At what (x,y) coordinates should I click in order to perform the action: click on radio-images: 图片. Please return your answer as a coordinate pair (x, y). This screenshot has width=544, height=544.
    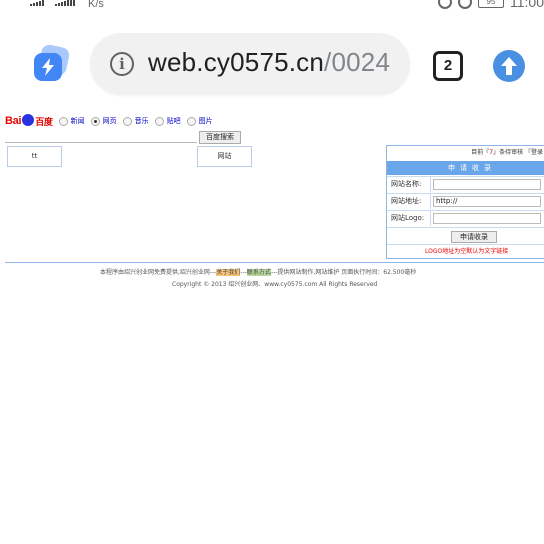
    Looking at the image, I should click on (199, 121).